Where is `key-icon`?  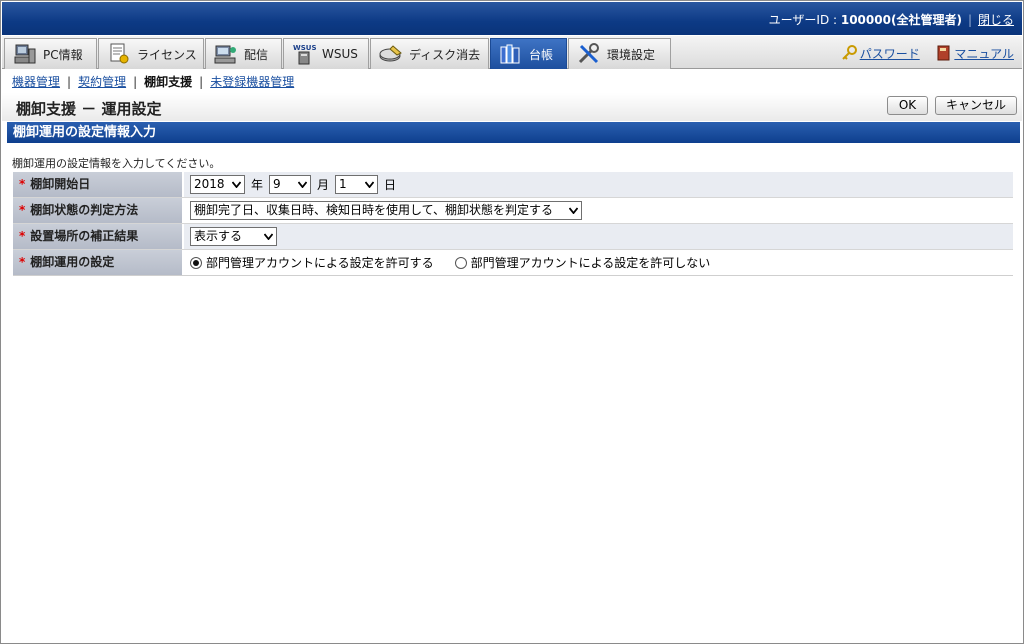
key-icon is located at coordinates (849, 54).